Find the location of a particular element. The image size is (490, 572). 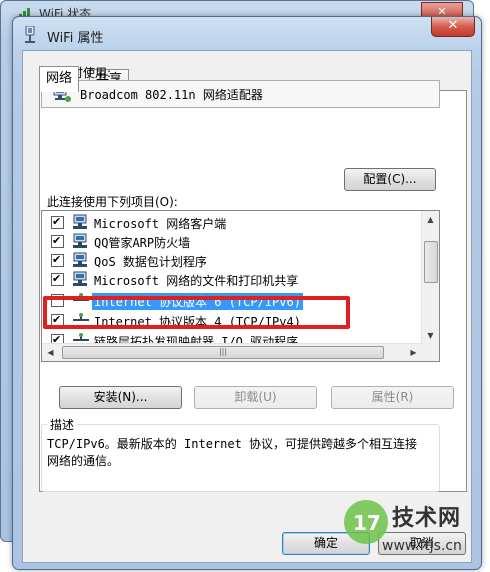

properties-button: 属性(R) is located at coordinates (392, 397).